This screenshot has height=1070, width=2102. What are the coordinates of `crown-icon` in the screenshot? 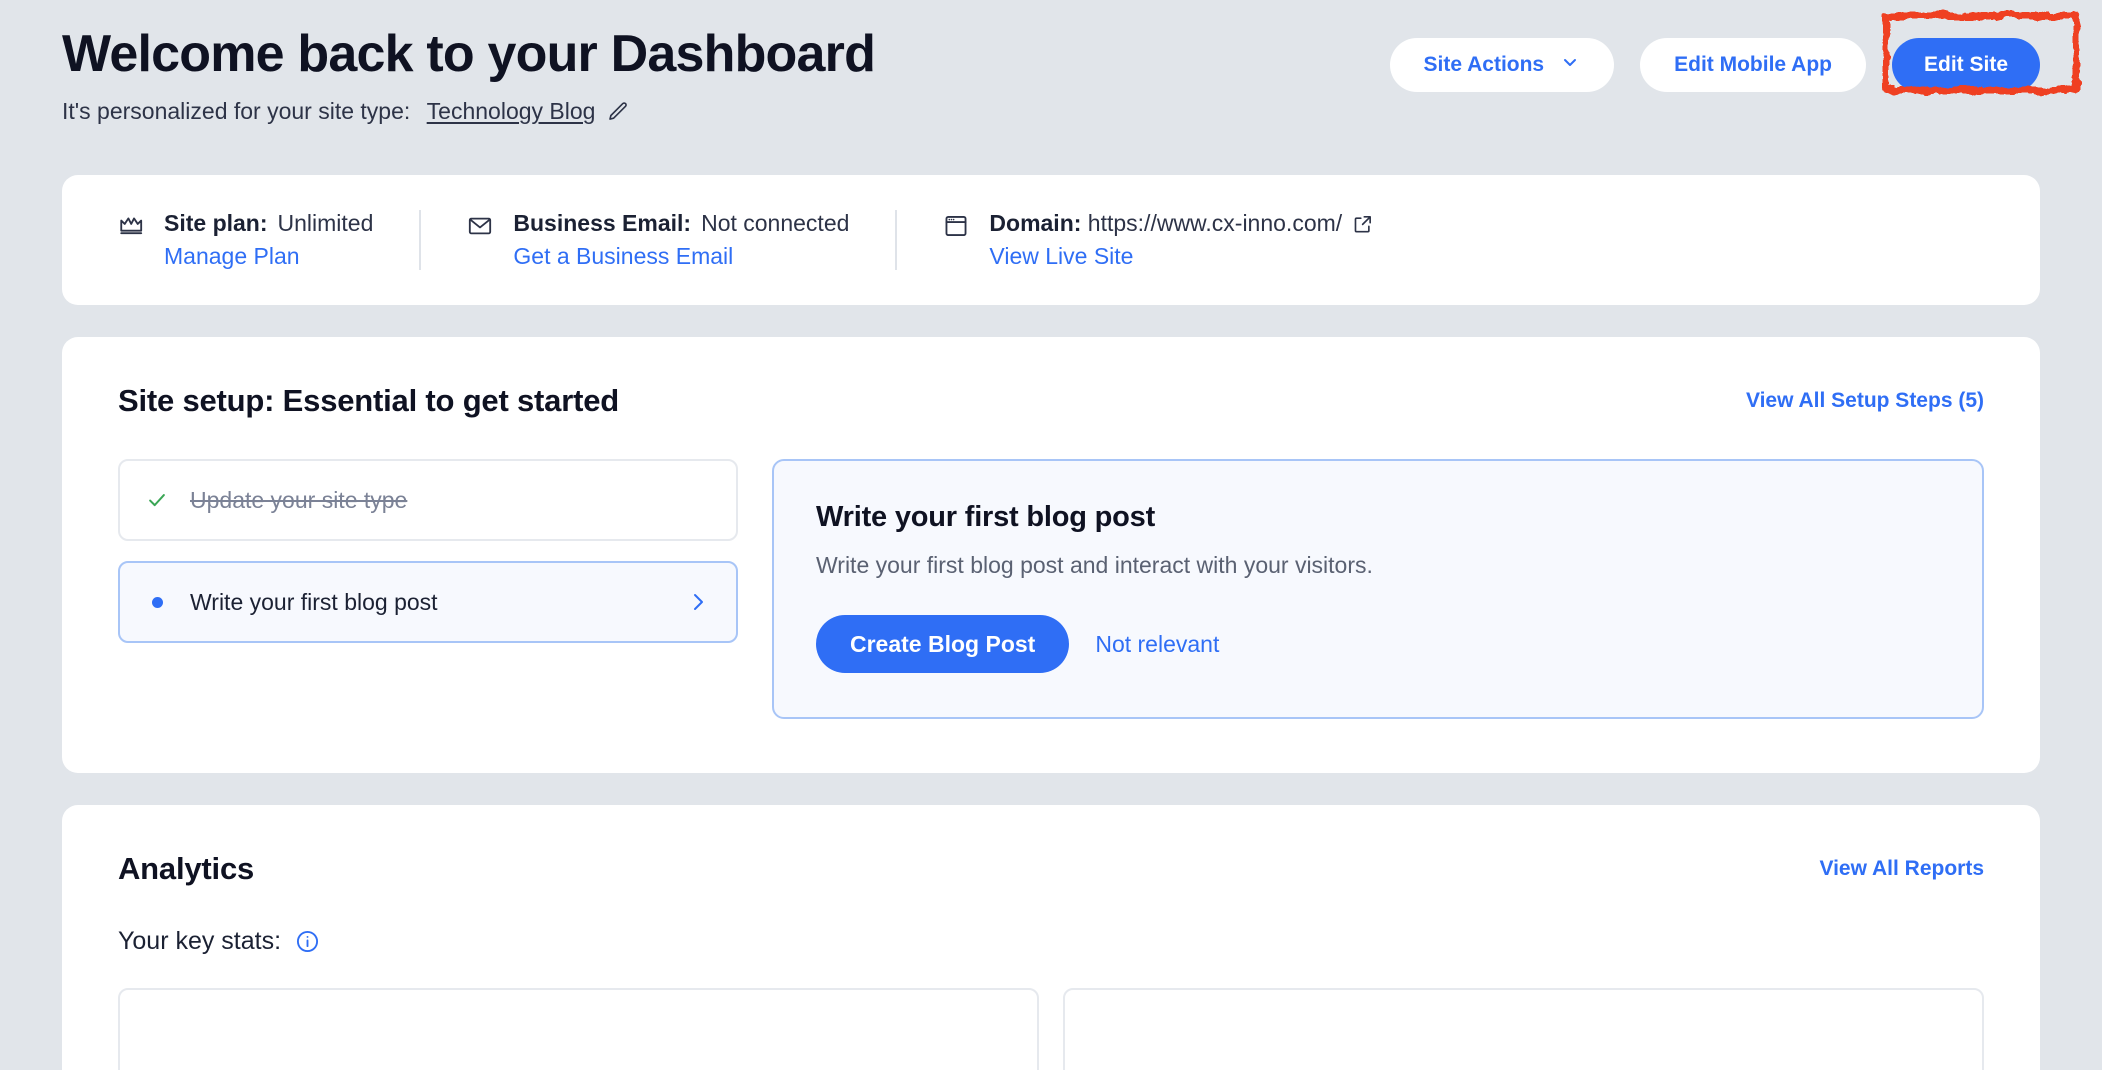 It's located at (131, 241).